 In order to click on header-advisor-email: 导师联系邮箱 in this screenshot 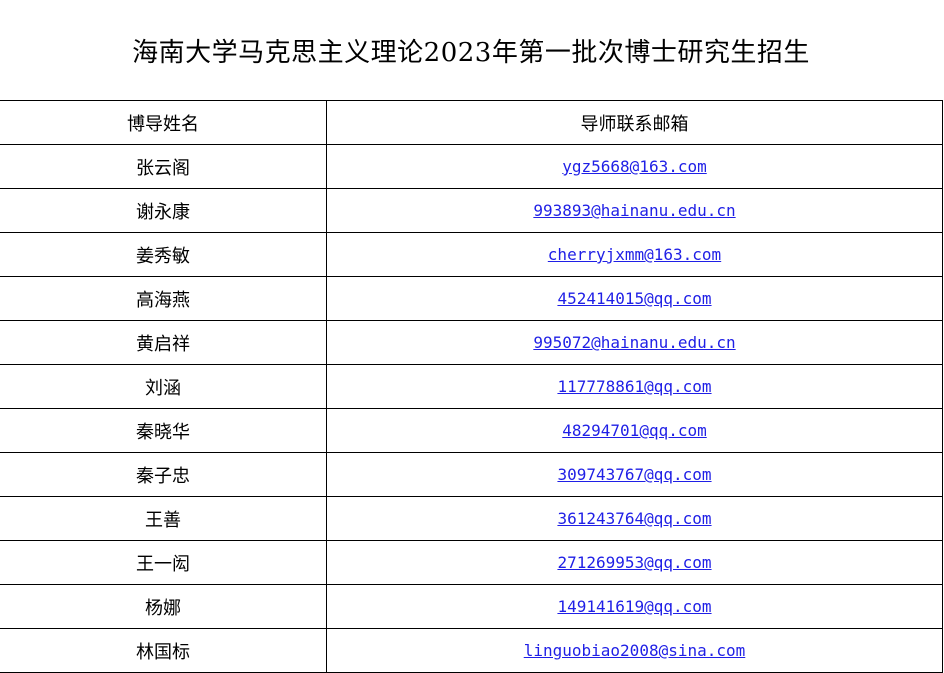, I will do `click(634, 124)`.